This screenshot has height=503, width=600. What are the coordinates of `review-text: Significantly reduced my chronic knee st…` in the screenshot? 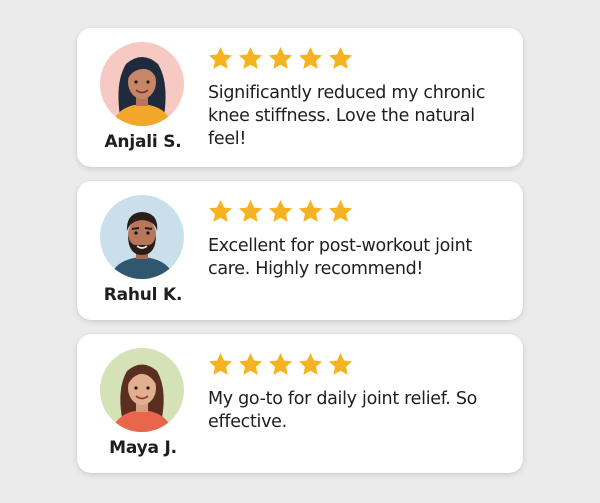 It's located at (347, 116).